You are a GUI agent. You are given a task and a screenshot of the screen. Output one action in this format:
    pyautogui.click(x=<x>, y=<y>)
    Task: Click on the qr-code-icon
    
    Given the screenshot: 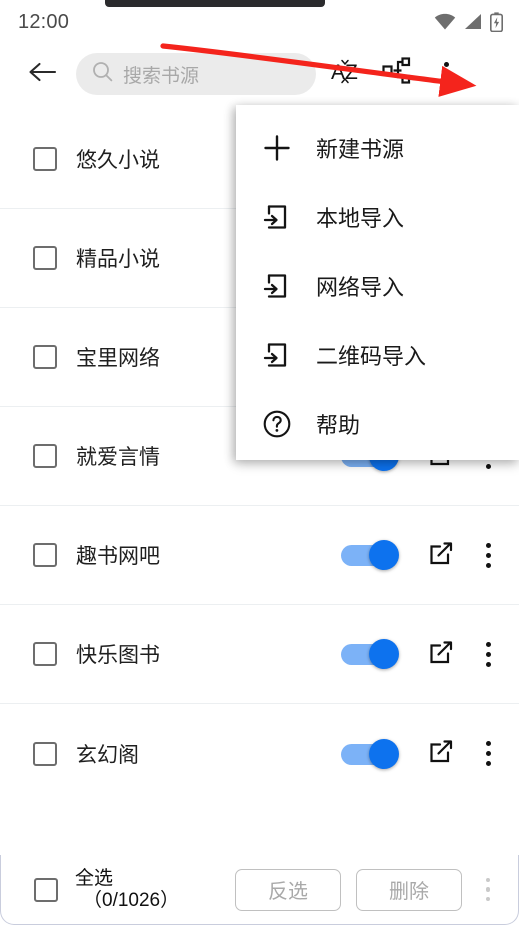 What is the action you would take?
    pyautogui.click(x=399, y=74)
    